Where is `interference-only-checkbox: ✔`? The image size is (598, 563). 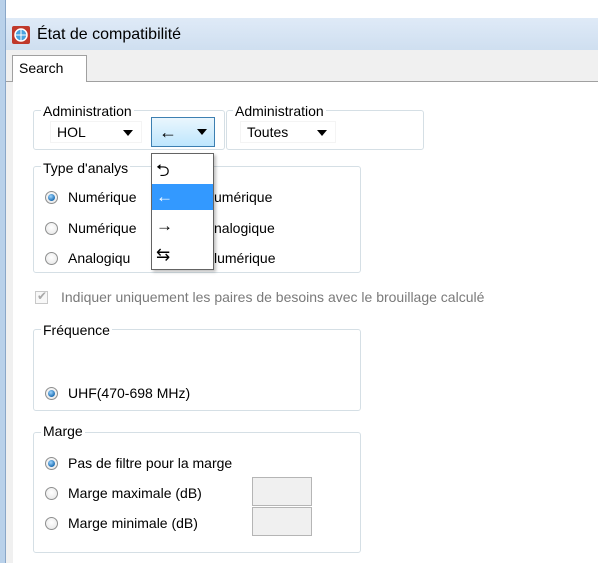 interference-only-checkbox: ✔ is located at coordinates (41, 296).